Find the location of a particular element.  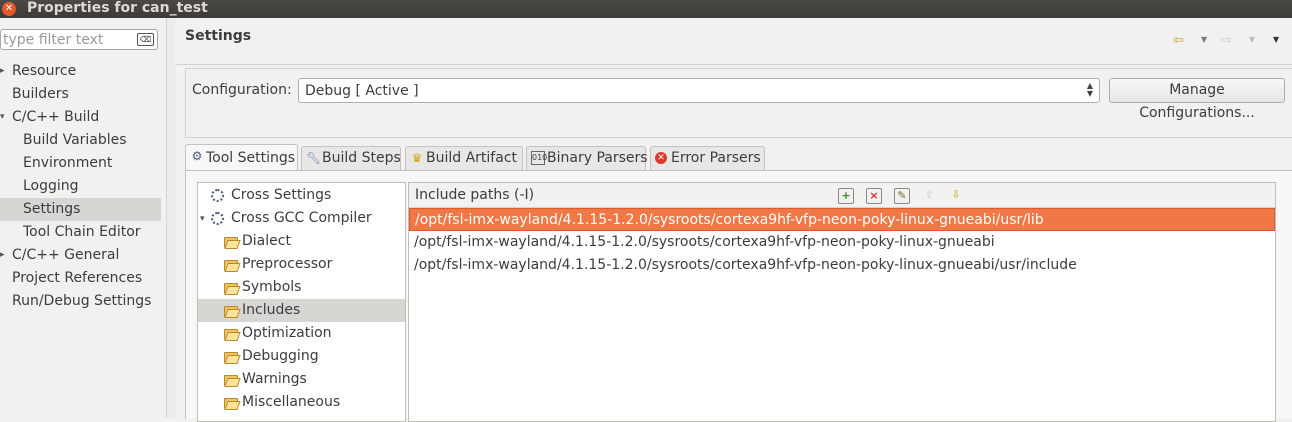

move-down-icon: ⇩ is located at coordinates (956, 195).